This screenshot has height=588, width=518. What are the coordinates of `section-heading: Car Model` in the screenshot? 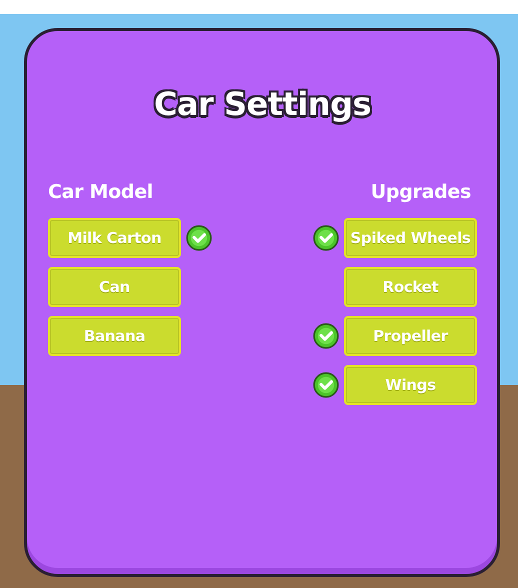 It's located at (101, 192).